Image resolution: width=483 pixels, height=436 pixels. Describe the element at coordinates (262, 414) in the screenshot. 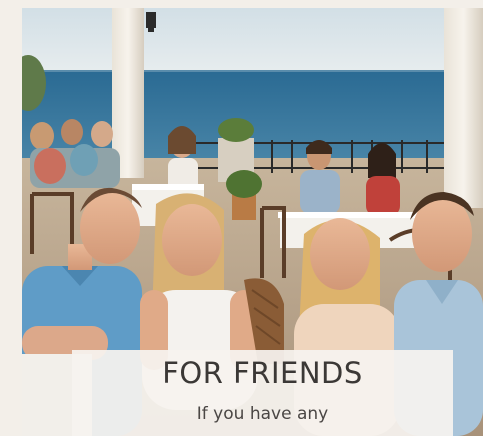

I see `card-text: If you have any` at that location.